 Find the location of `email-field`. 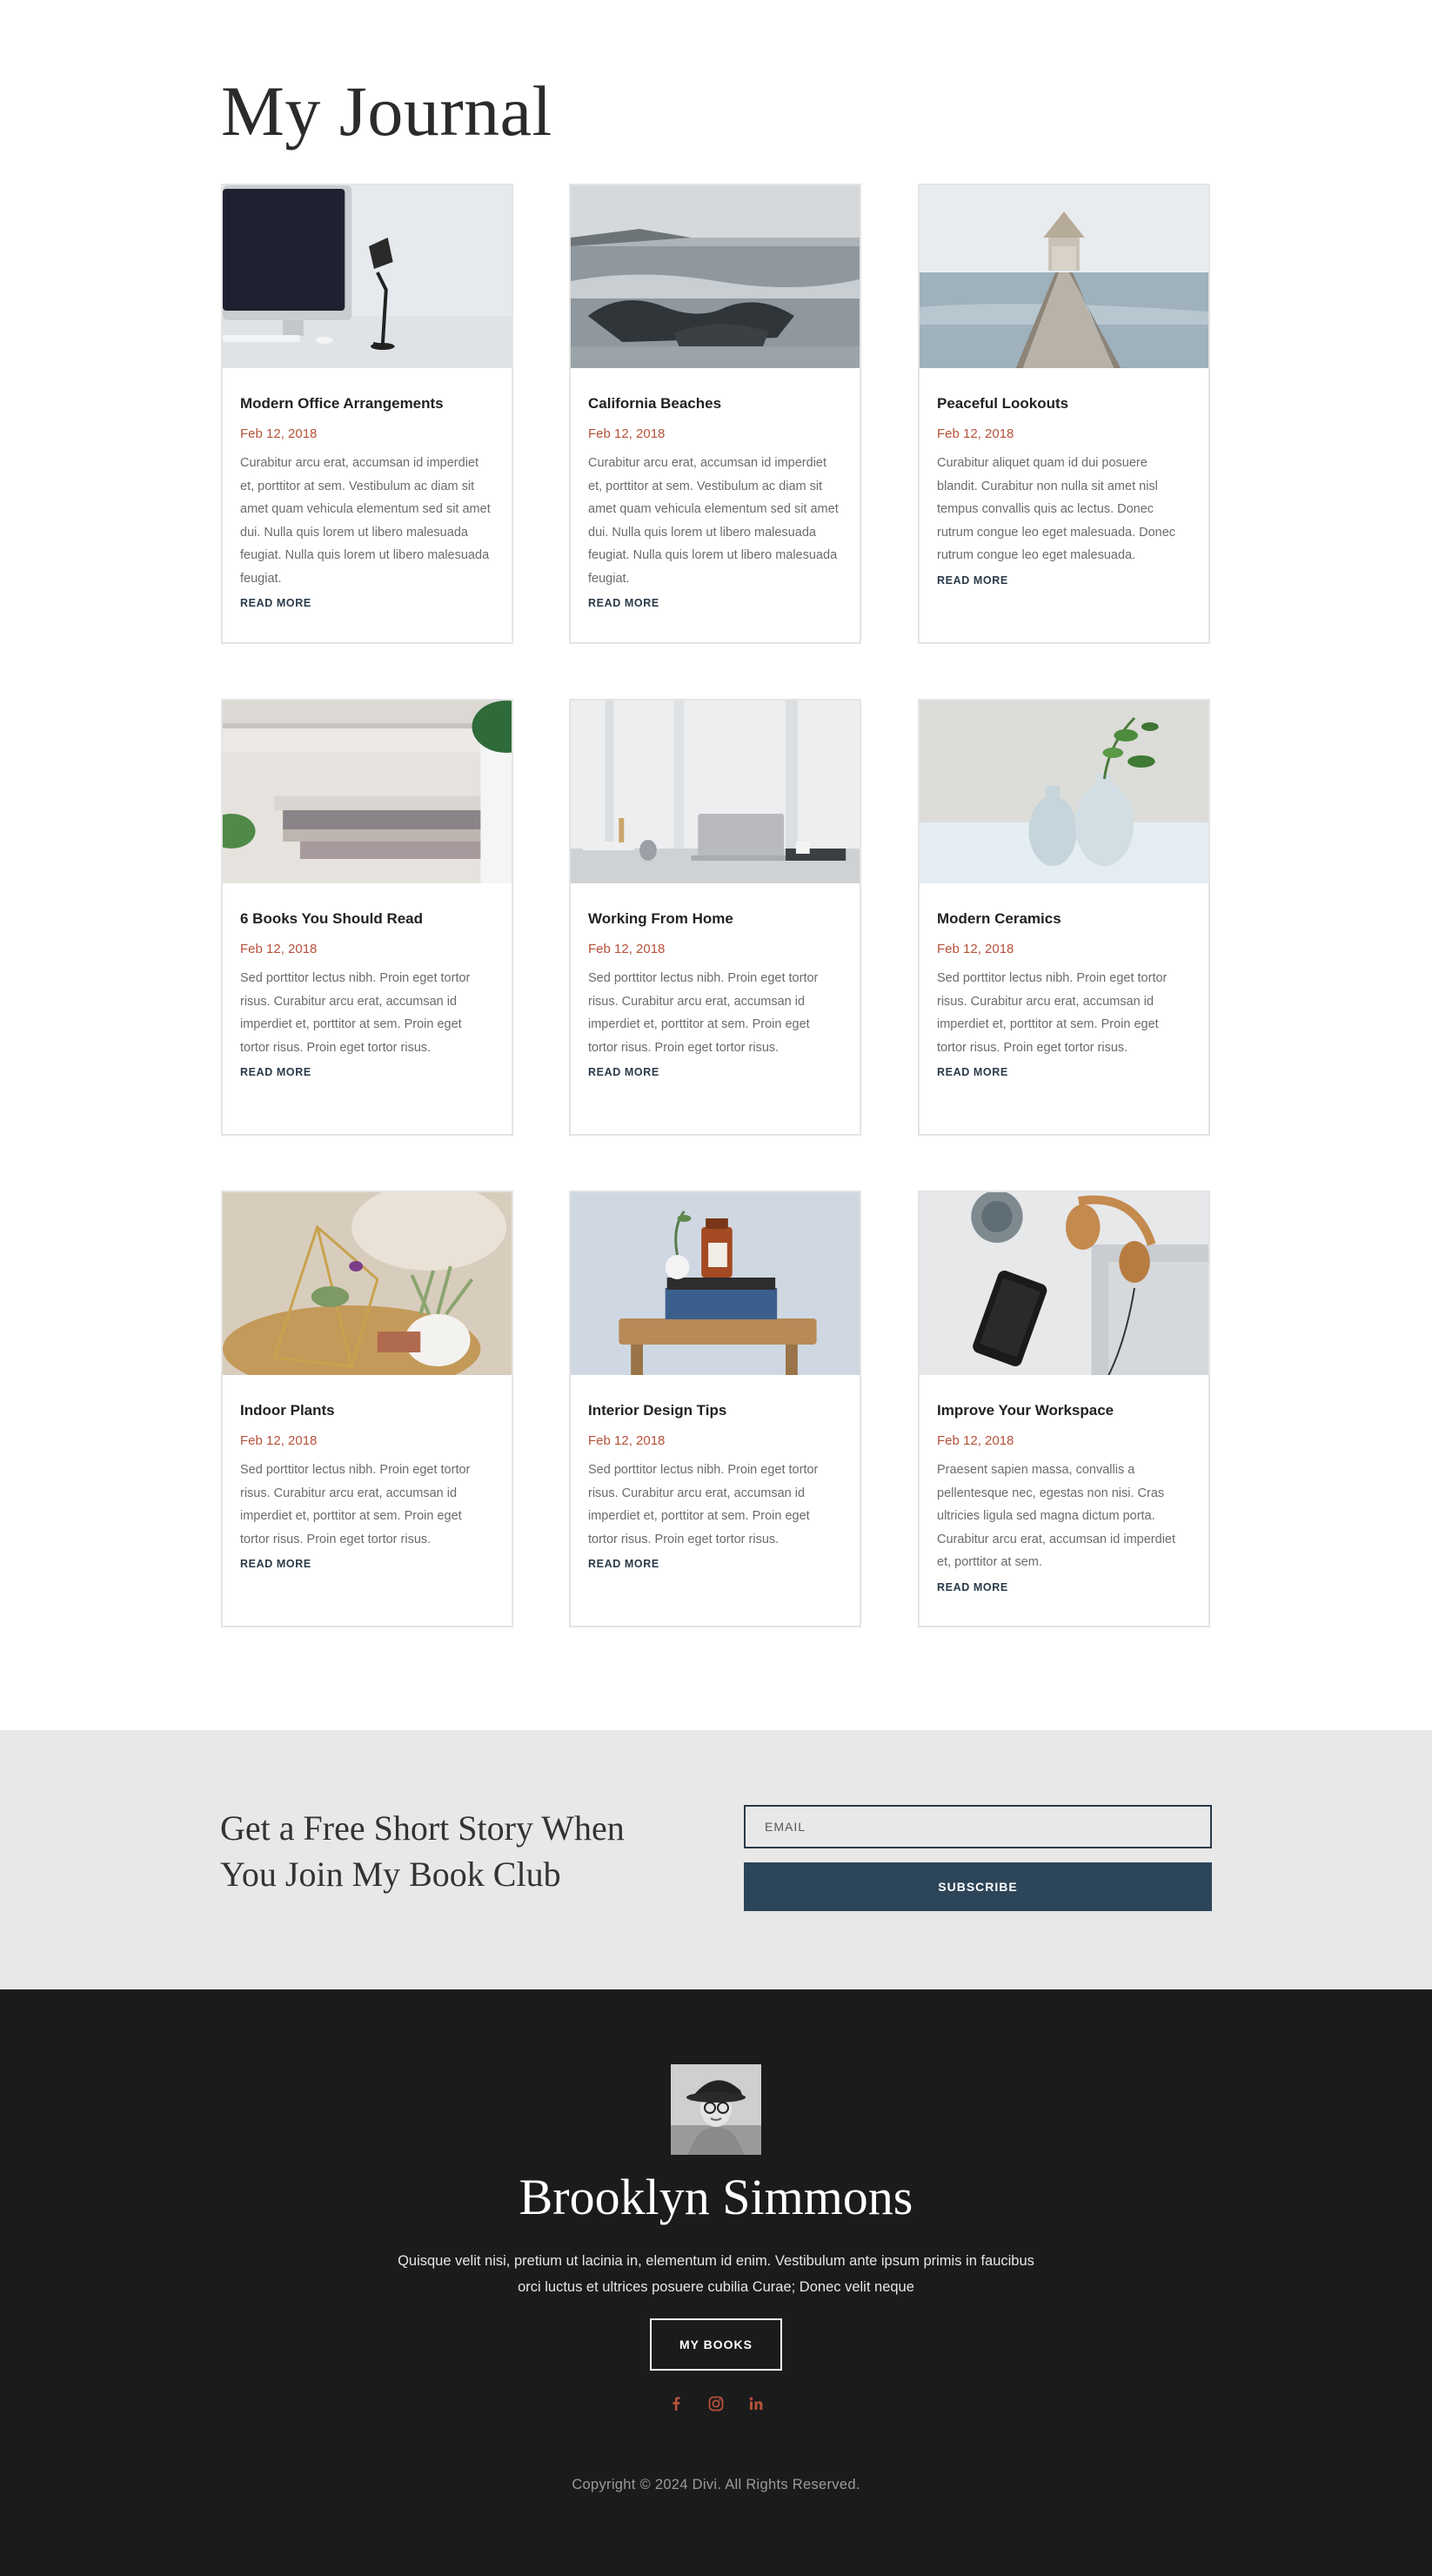

email-field is located at coordinates (978, 1826).